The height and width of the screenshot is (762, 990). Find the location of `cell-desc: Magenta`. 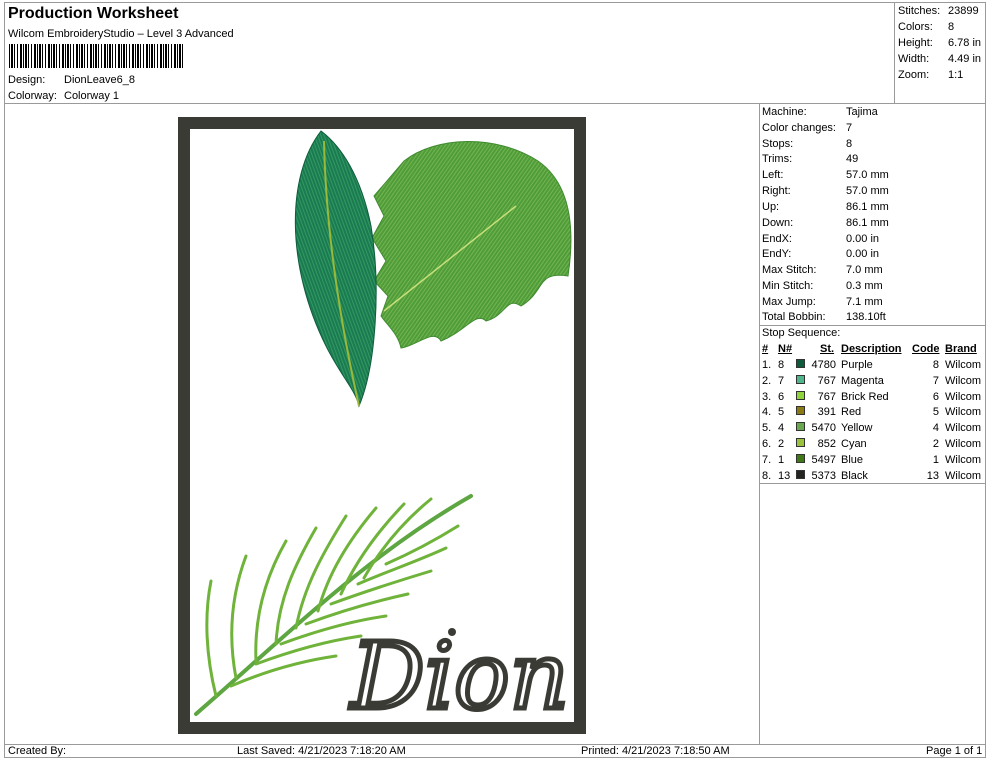

cell-desc: Magenta is located at coordinates (862, 380).